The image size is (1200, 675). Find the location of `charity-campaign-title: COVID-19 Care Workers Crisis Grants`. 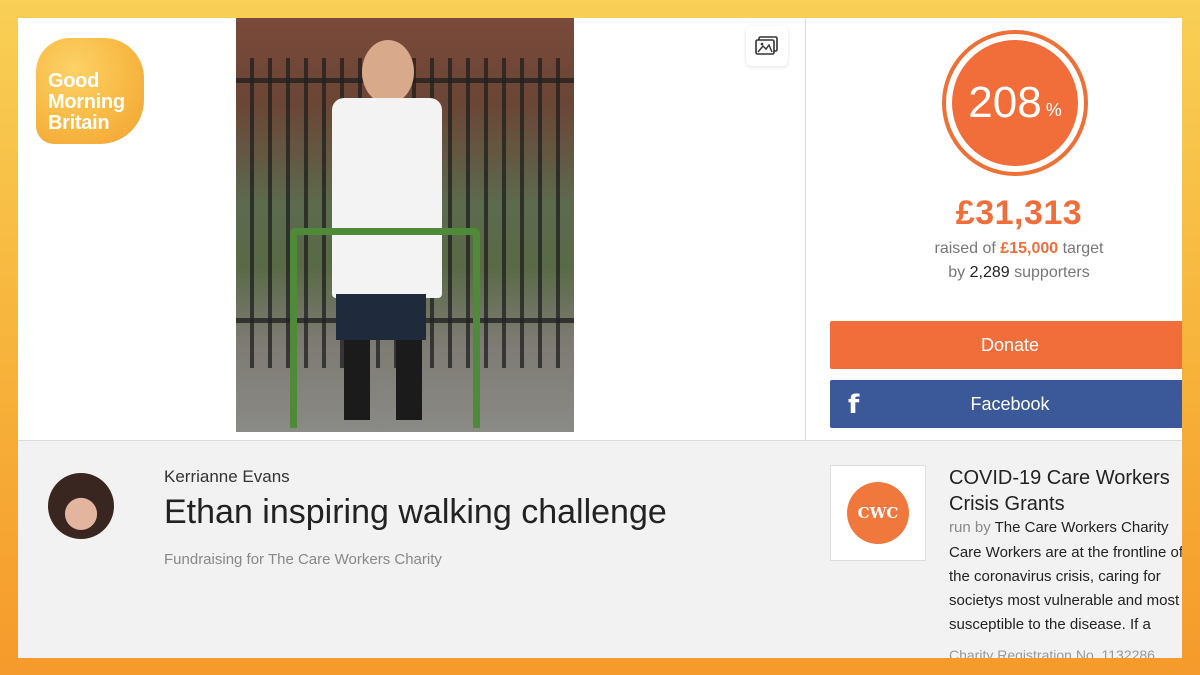

charity-campaign-title: COVID-19 Care Workers Crisis Grants is located at coordinates (1065, 491).